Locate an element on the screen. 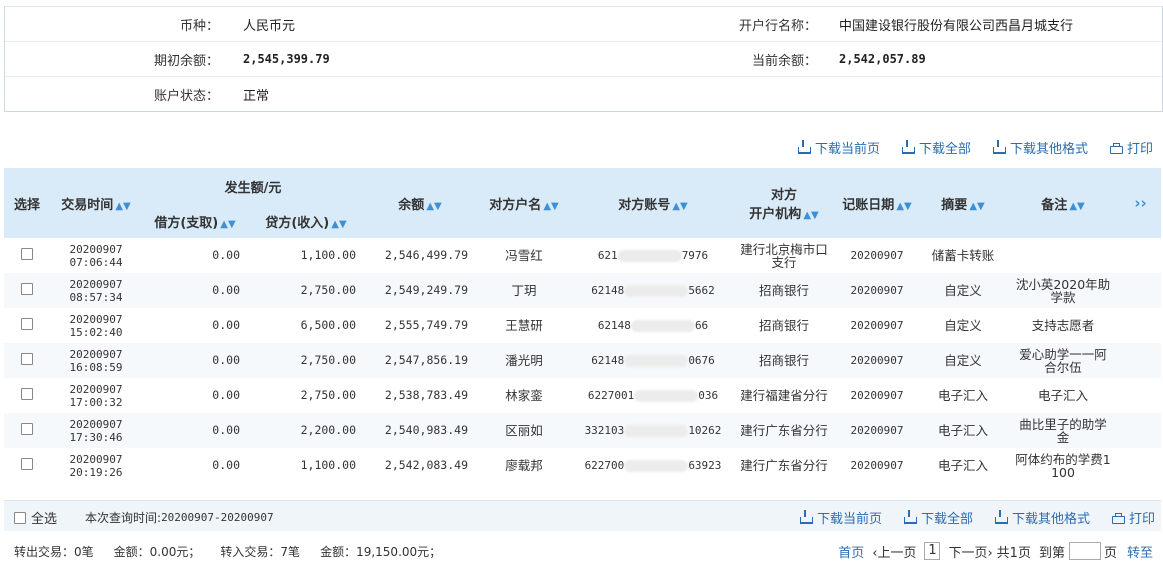 The height and width of the screenshot is (575, 1163). row-cp-bank: 招商银行 is located at coordinates (783, 325).